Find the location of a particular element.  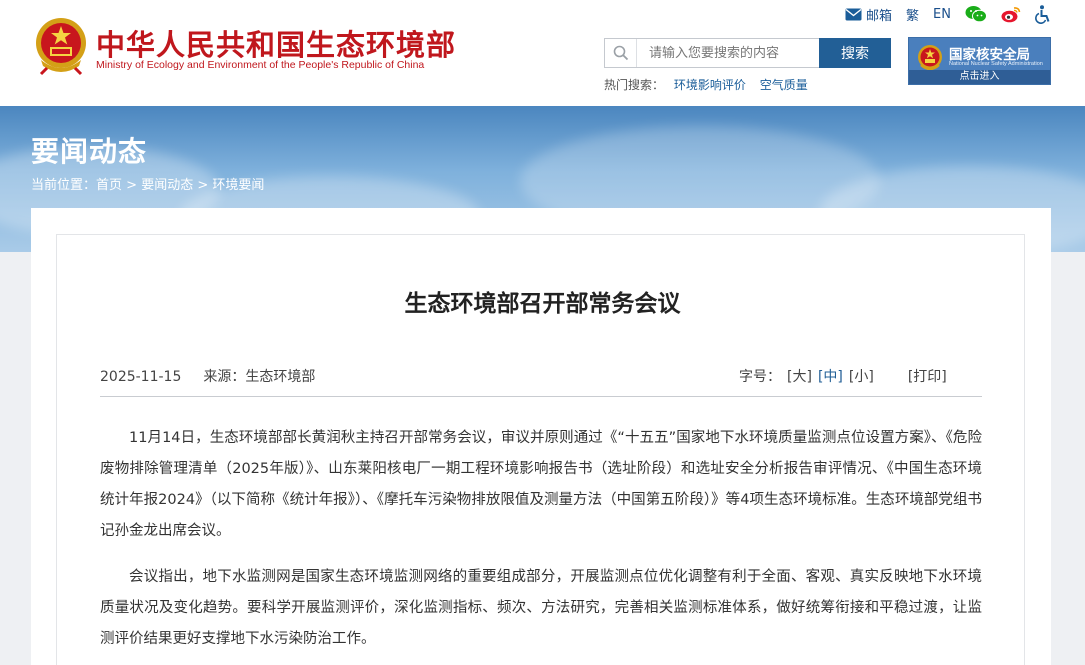

search-button: 搜索 is located at coordinates (855, 53).